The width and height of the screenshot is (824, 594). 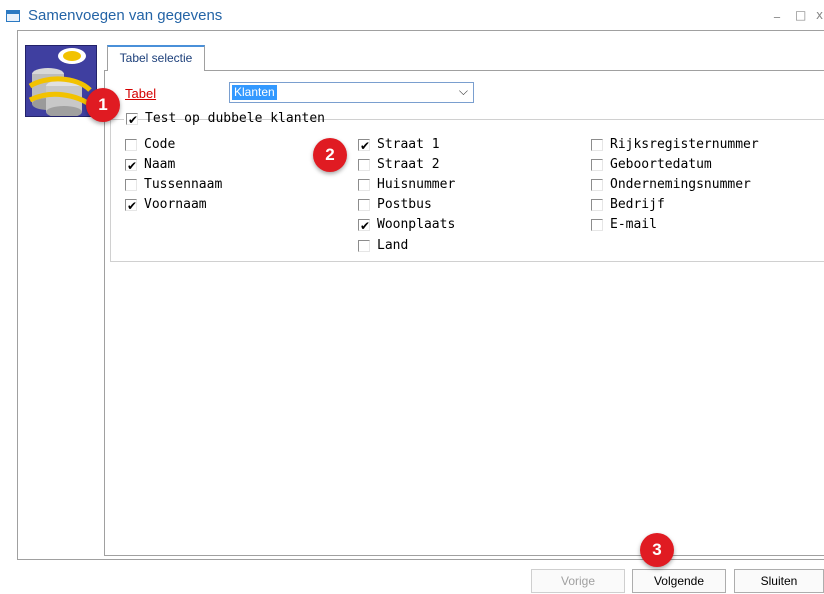 What do you see at coordinates (235, 118) in the screenshot?
I see `duplicate-test-label: Test op dubbele klanten` at bounding box center [235, 118].